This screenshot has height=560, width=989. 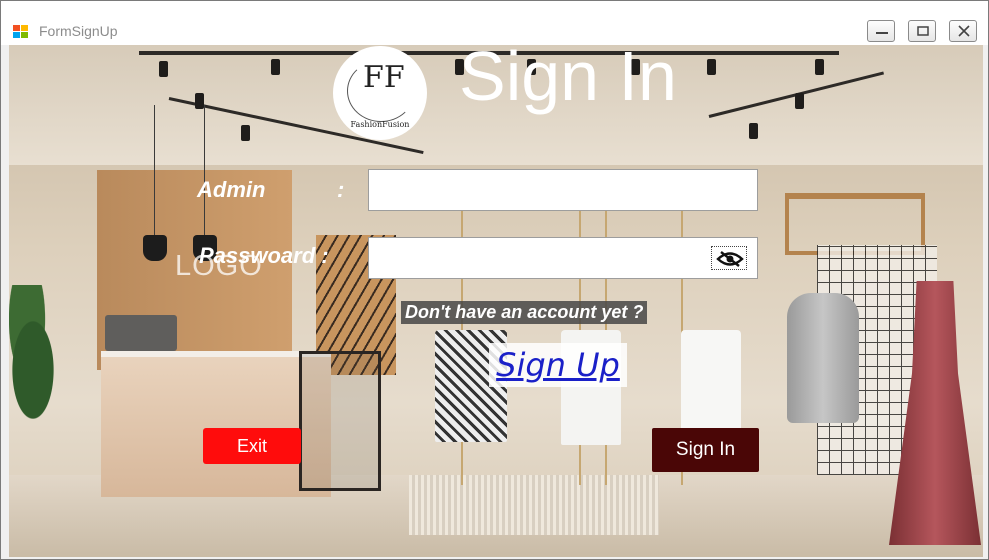 I want to click on snack-shelf, so click(x=340, y=421).